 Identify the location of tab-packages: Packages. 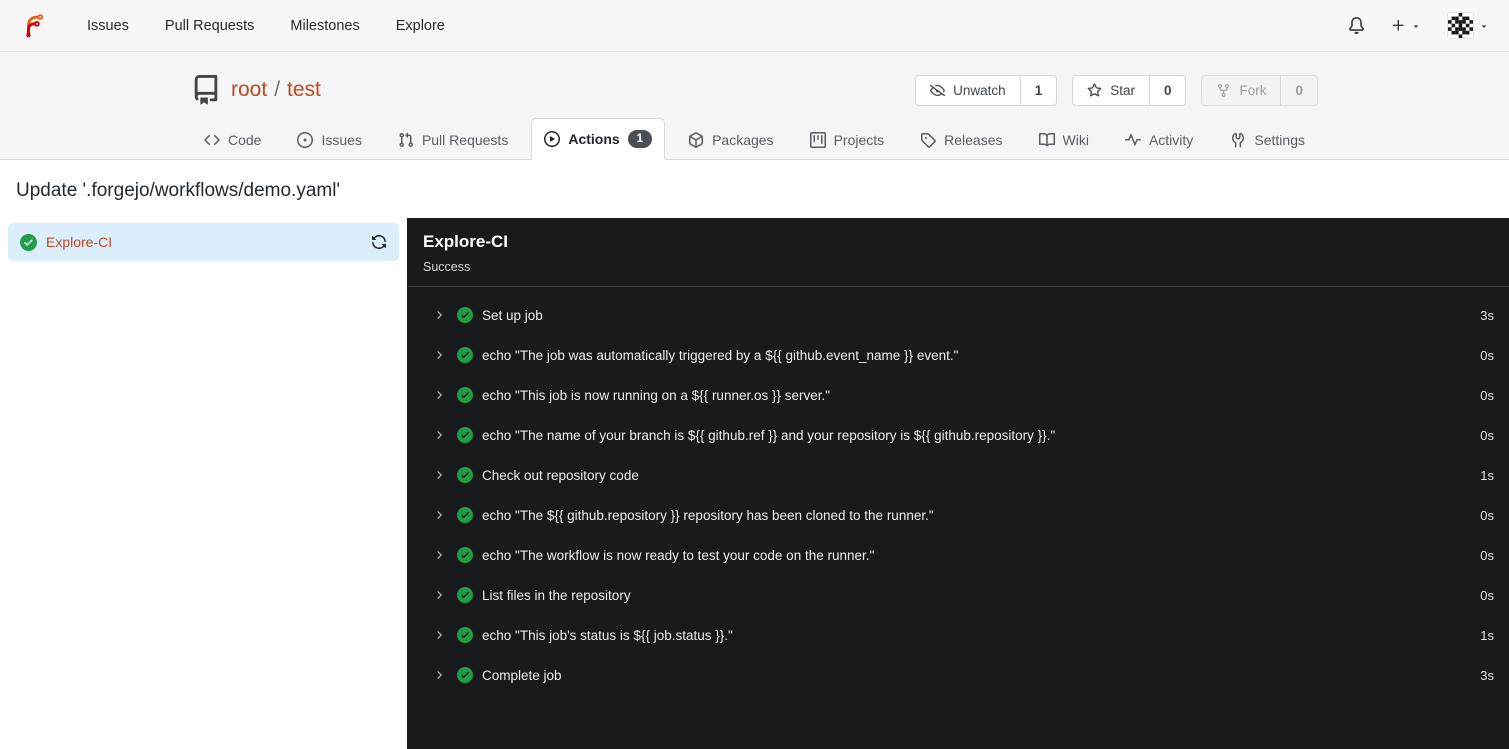
(730, 139).